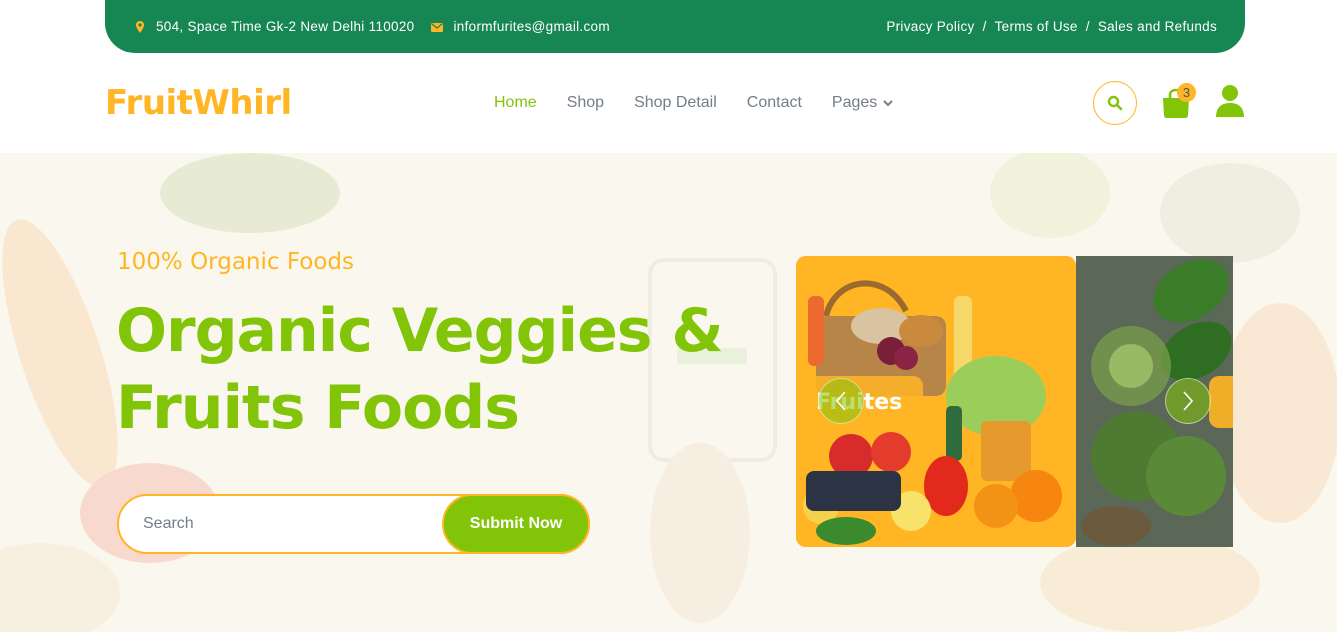 Image resolution: width=1337 pixels, height=632 pixels. I want to click on carousel-slide2-label, so click(1221, 402).